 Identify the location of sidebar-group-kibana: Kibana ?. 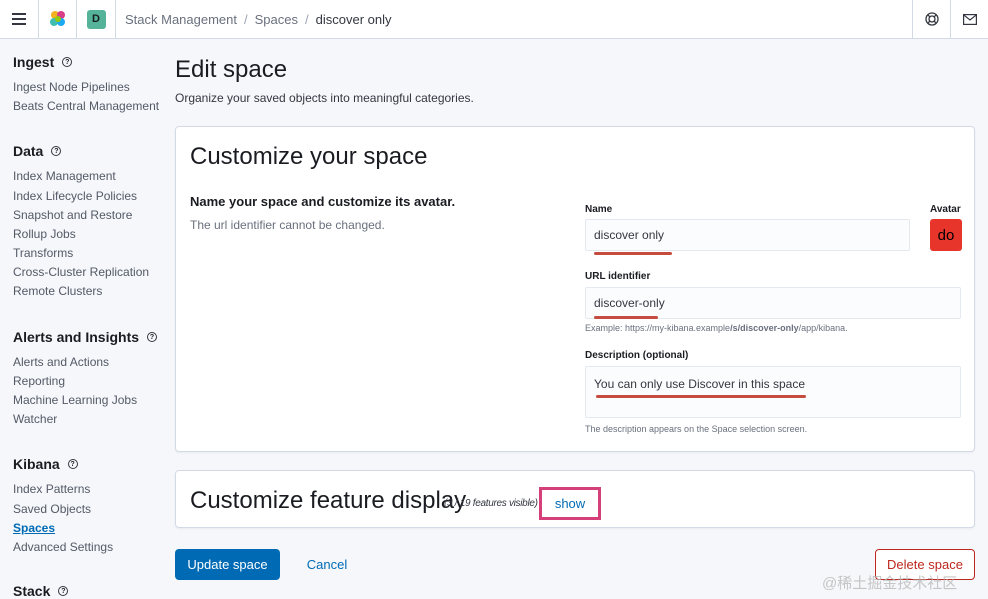
(45, 464).